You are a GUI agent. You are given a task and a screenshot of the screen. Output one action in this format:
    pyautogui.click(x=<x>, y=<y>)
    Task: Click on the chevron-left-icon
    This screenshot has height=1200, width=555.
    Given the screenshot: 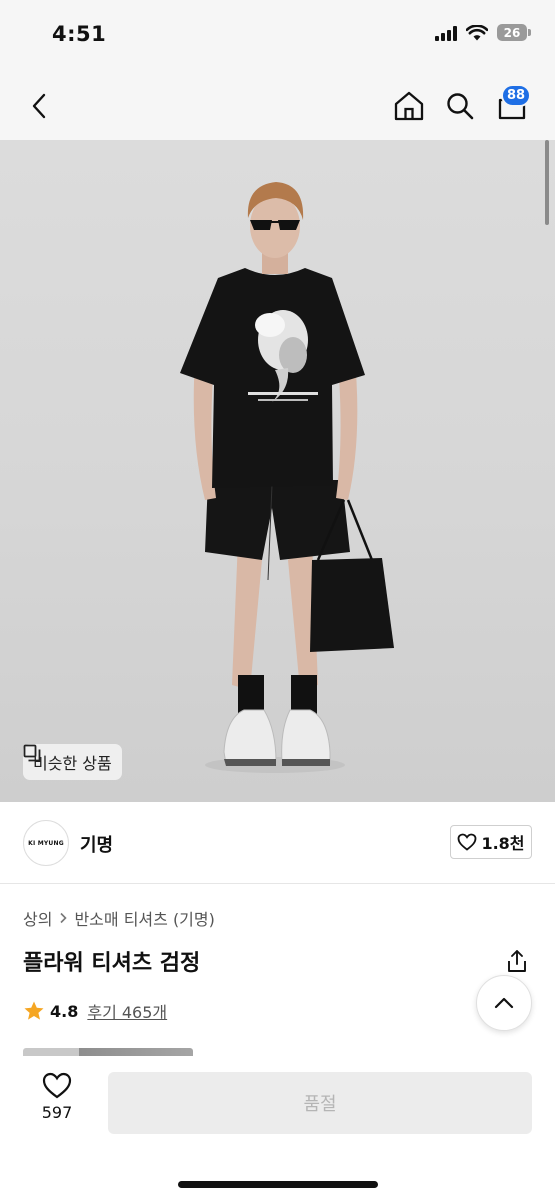 What is the action you would take?
    pyautogui.click(x=39, y=106)
    